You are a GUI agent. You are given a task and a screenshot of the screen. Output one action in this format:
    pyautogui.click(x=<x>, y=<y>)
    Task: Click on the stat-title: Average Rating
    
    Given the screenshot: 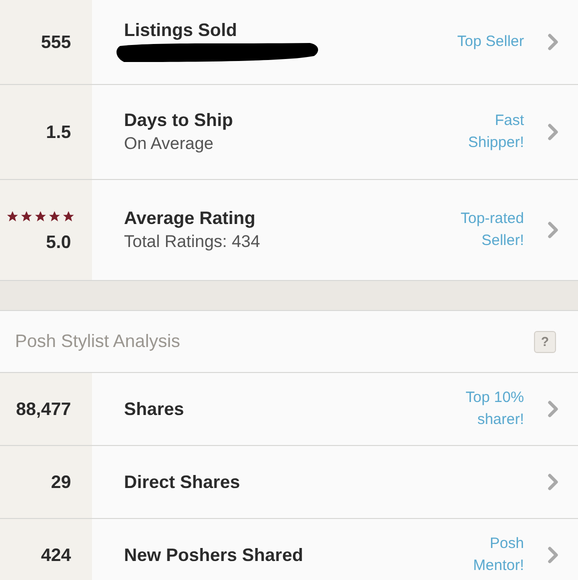 What is the action you would take?
    pyautogui.click(x=190, y=218)
    